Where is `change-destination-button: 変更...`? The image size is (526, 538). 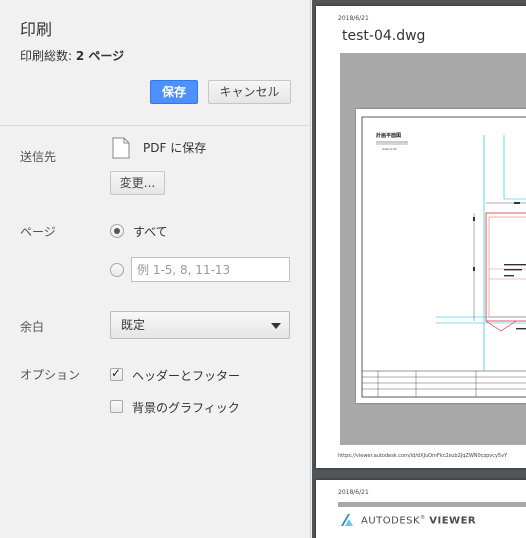
change-destination-button: 変更... is located at coordinates (137, 183).